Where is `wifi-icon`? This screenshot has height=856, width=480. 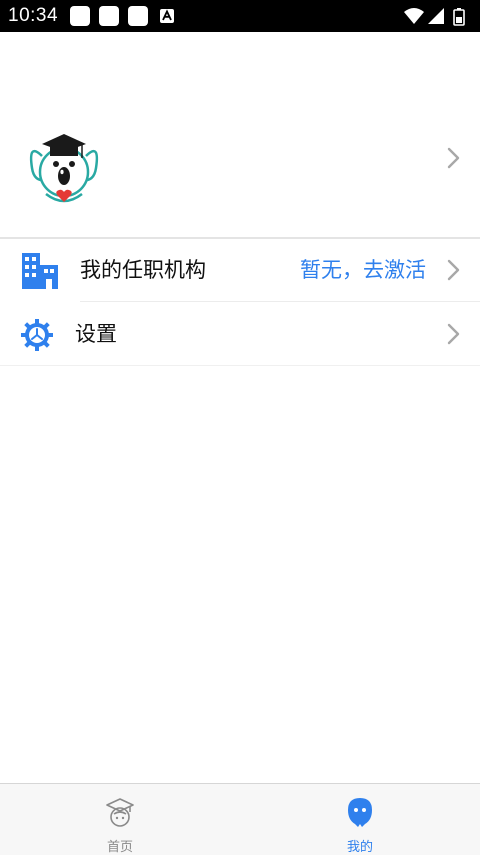 wifi-icon is located at coordinates (414, 16).